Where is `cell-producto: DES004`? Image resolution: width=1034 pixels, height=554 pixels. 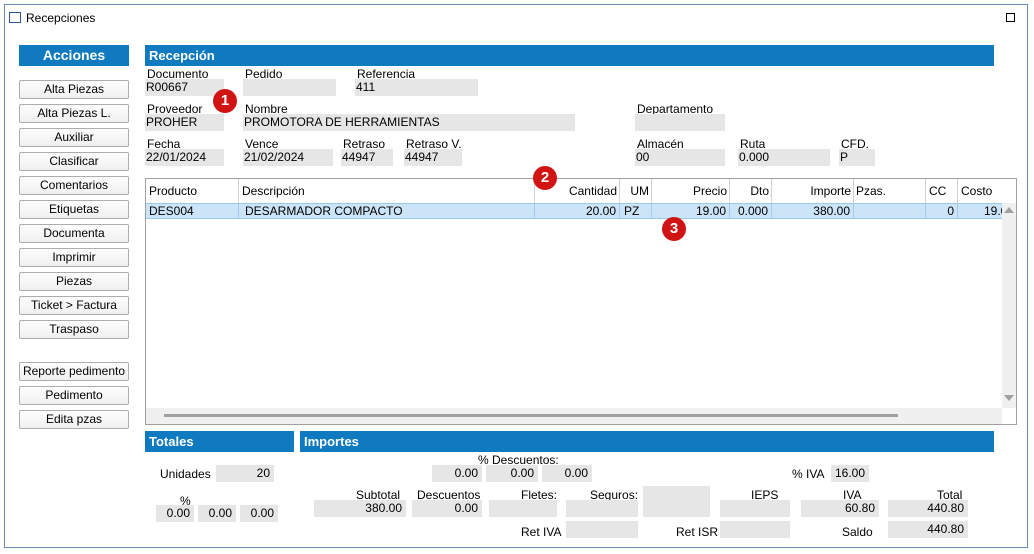 cell-producto: DES004 is located at coordinates (192, 211).